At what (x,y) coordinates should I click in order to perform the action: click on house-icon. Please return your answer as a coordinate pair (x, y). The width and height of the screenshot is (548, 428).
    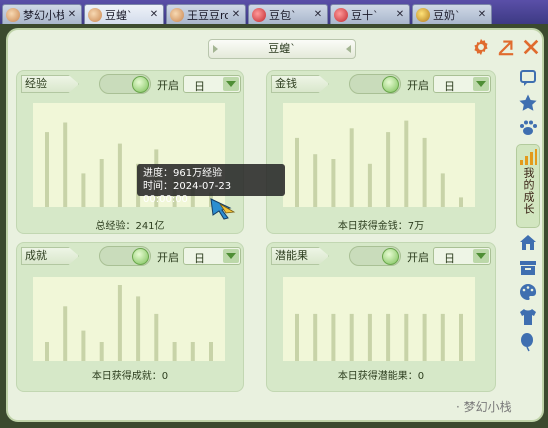
    Looking at the image, I should click on (528, 242).